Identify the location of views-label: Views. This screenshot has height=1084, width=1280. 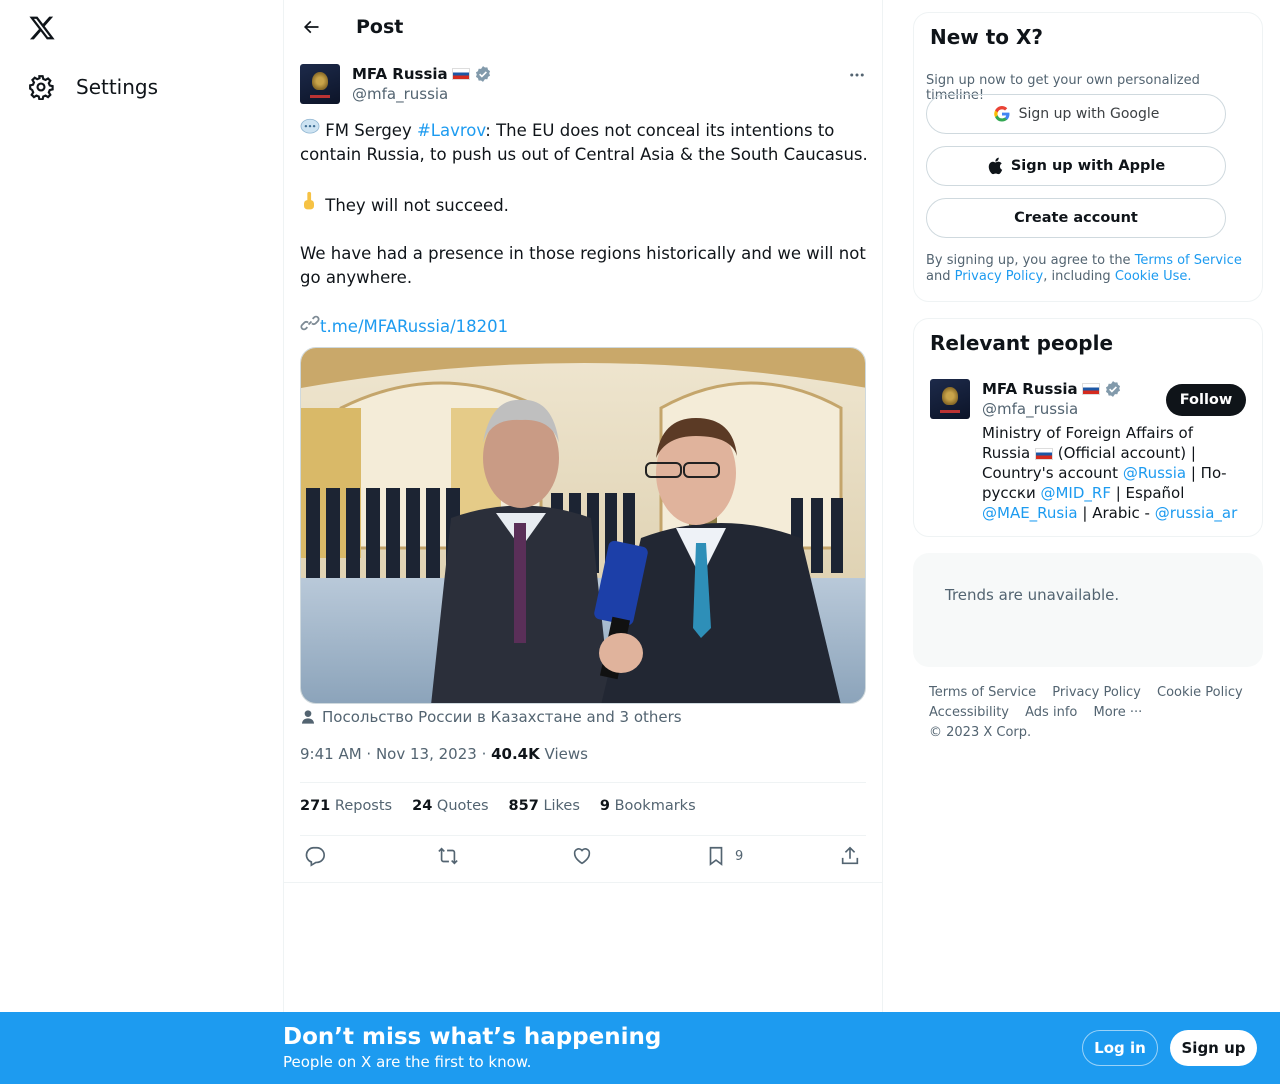
(566, 754).